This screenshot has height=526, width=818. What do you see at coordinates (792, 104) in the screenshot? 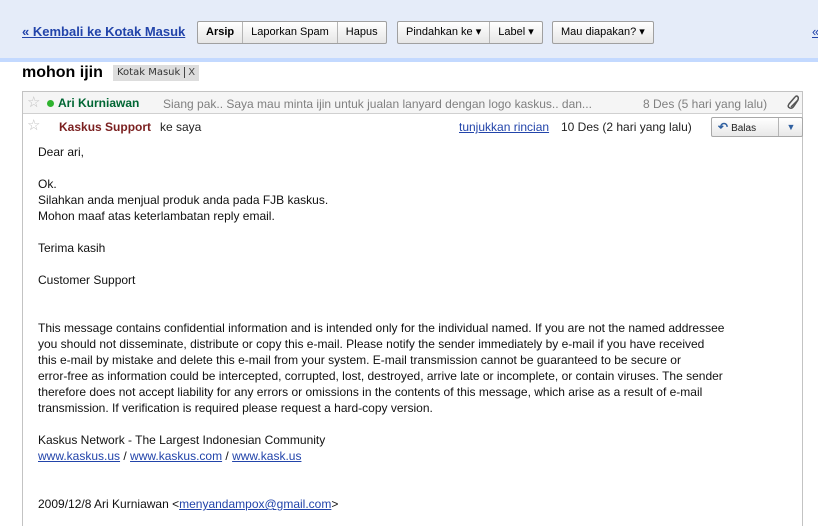
I see `paperclip-icon` at bounding box center [792, 104].